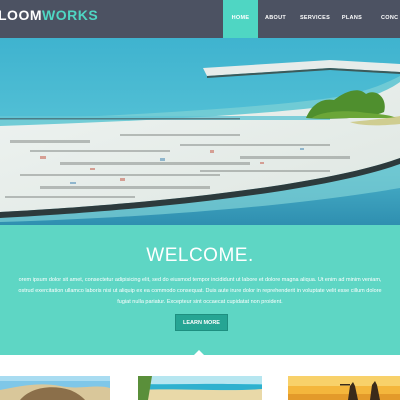  I want to click on main-nav: HOME ABOUT SERVICES PLANS CONC, so click(311, 19).